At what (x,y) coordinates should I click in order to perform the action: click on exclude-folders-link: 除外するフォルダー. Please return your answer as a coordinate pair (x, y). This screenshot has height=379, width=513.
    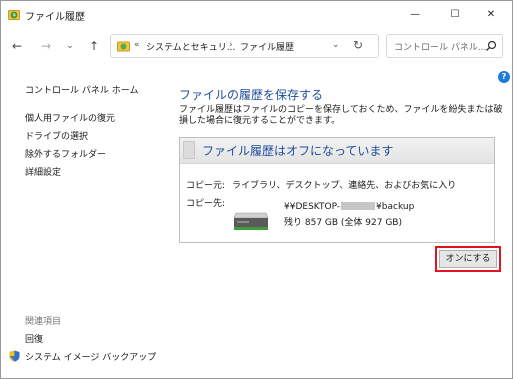
    Looking at the image, I should click on (65, 153).